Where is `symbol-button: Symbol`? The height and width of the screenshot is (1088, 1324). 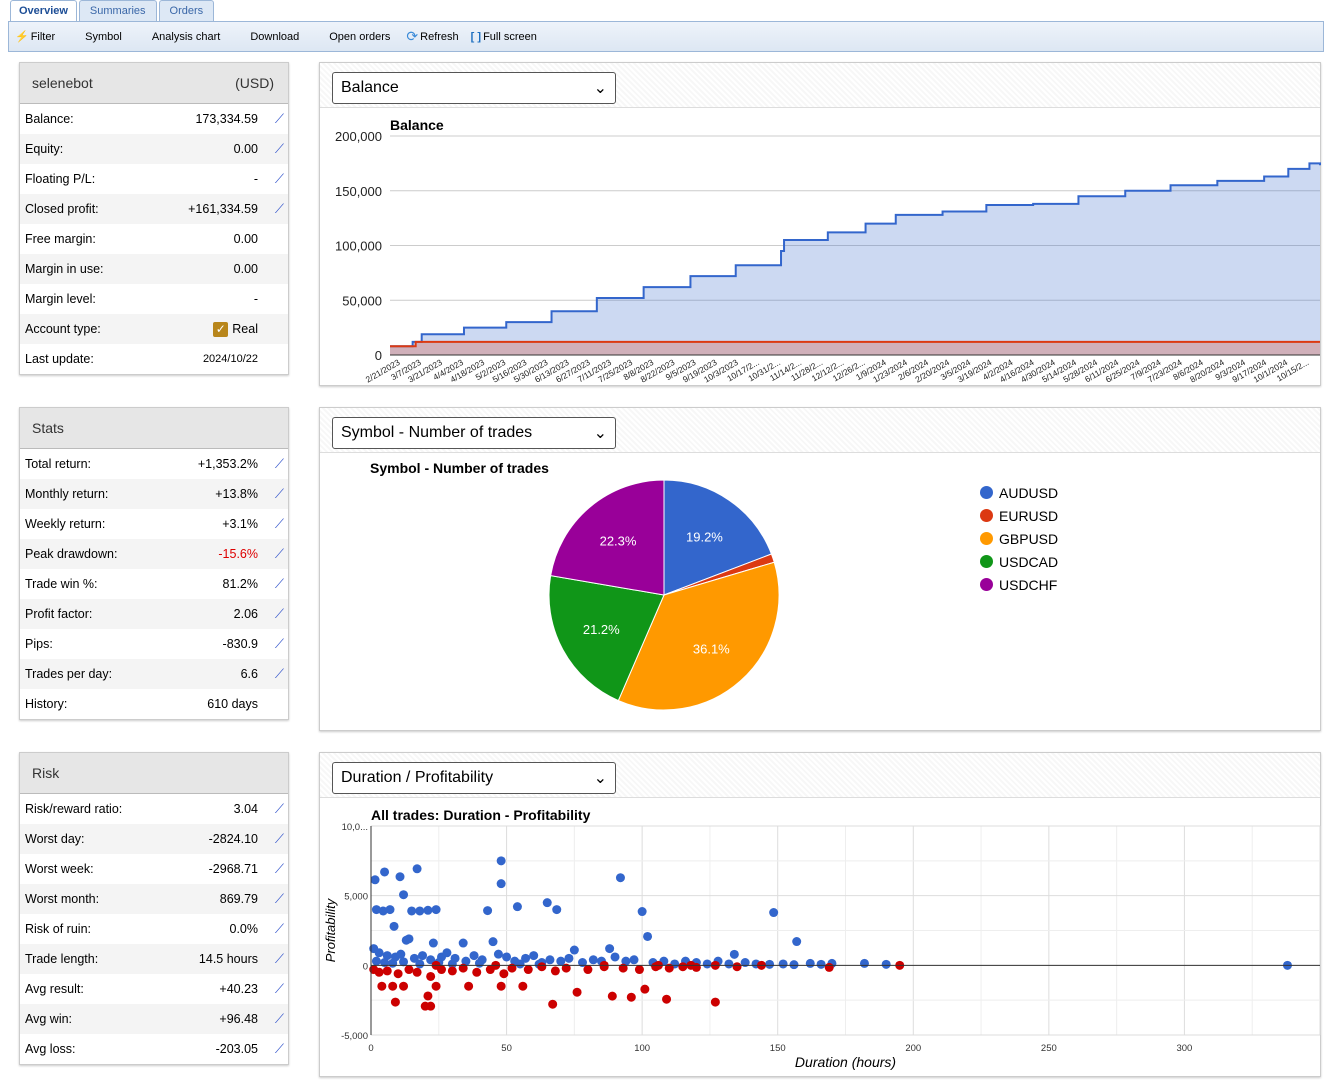 symbol-button: Symbol is located at coordinates (103, 37).